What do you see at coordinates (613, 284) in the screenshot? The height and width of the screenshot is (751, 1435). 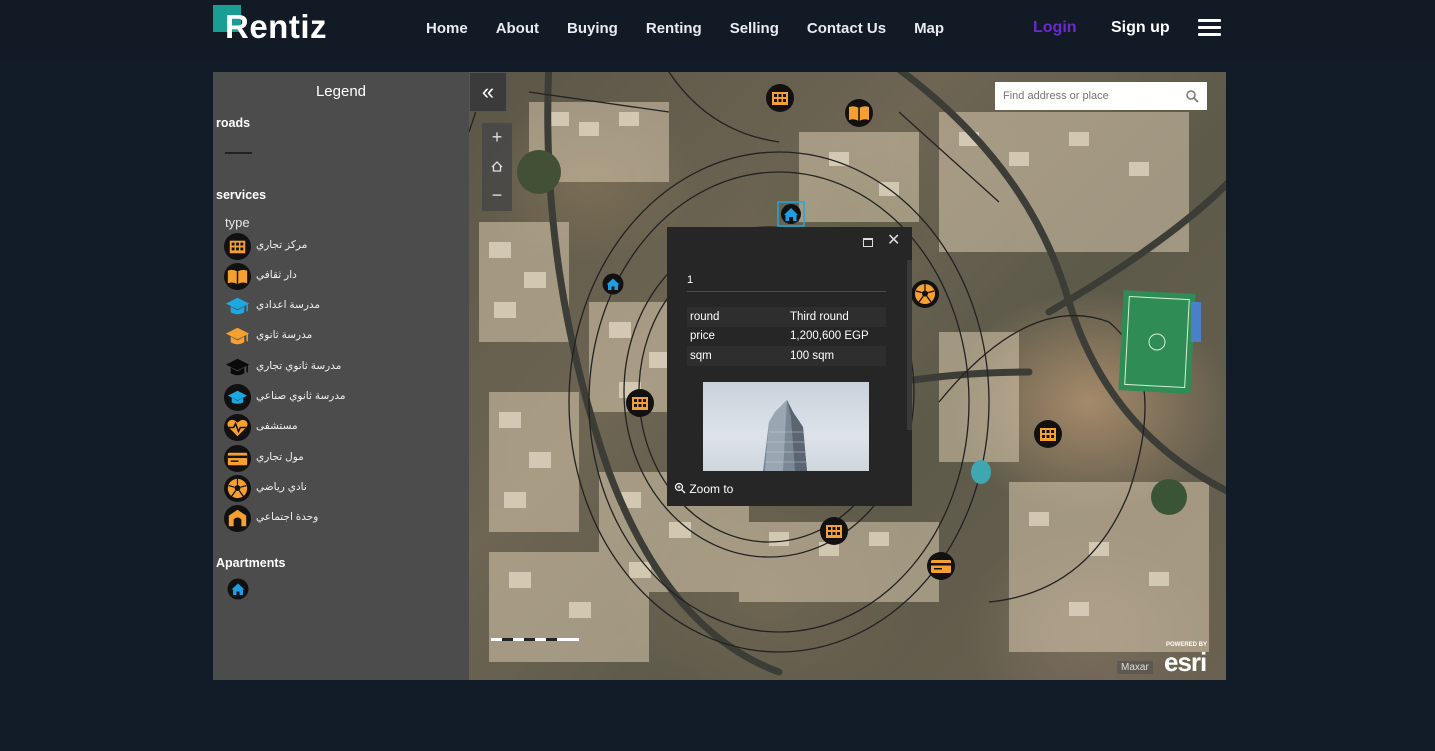 I see `apartment-marker` at bounding box center [613, 284].